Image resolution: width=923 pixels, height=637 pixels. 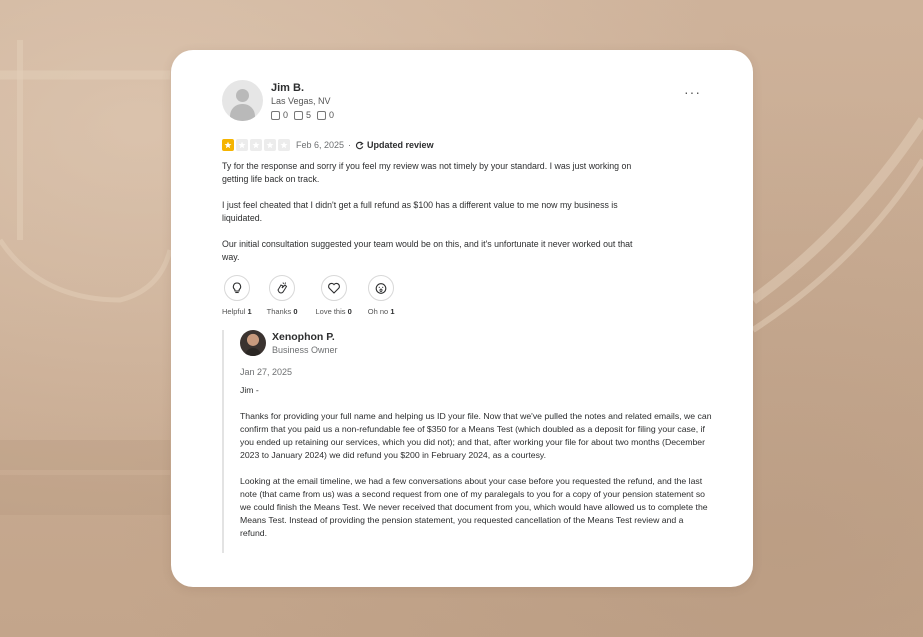 I want to click on thanks-label: Thanks, so click(x=279, y=311).